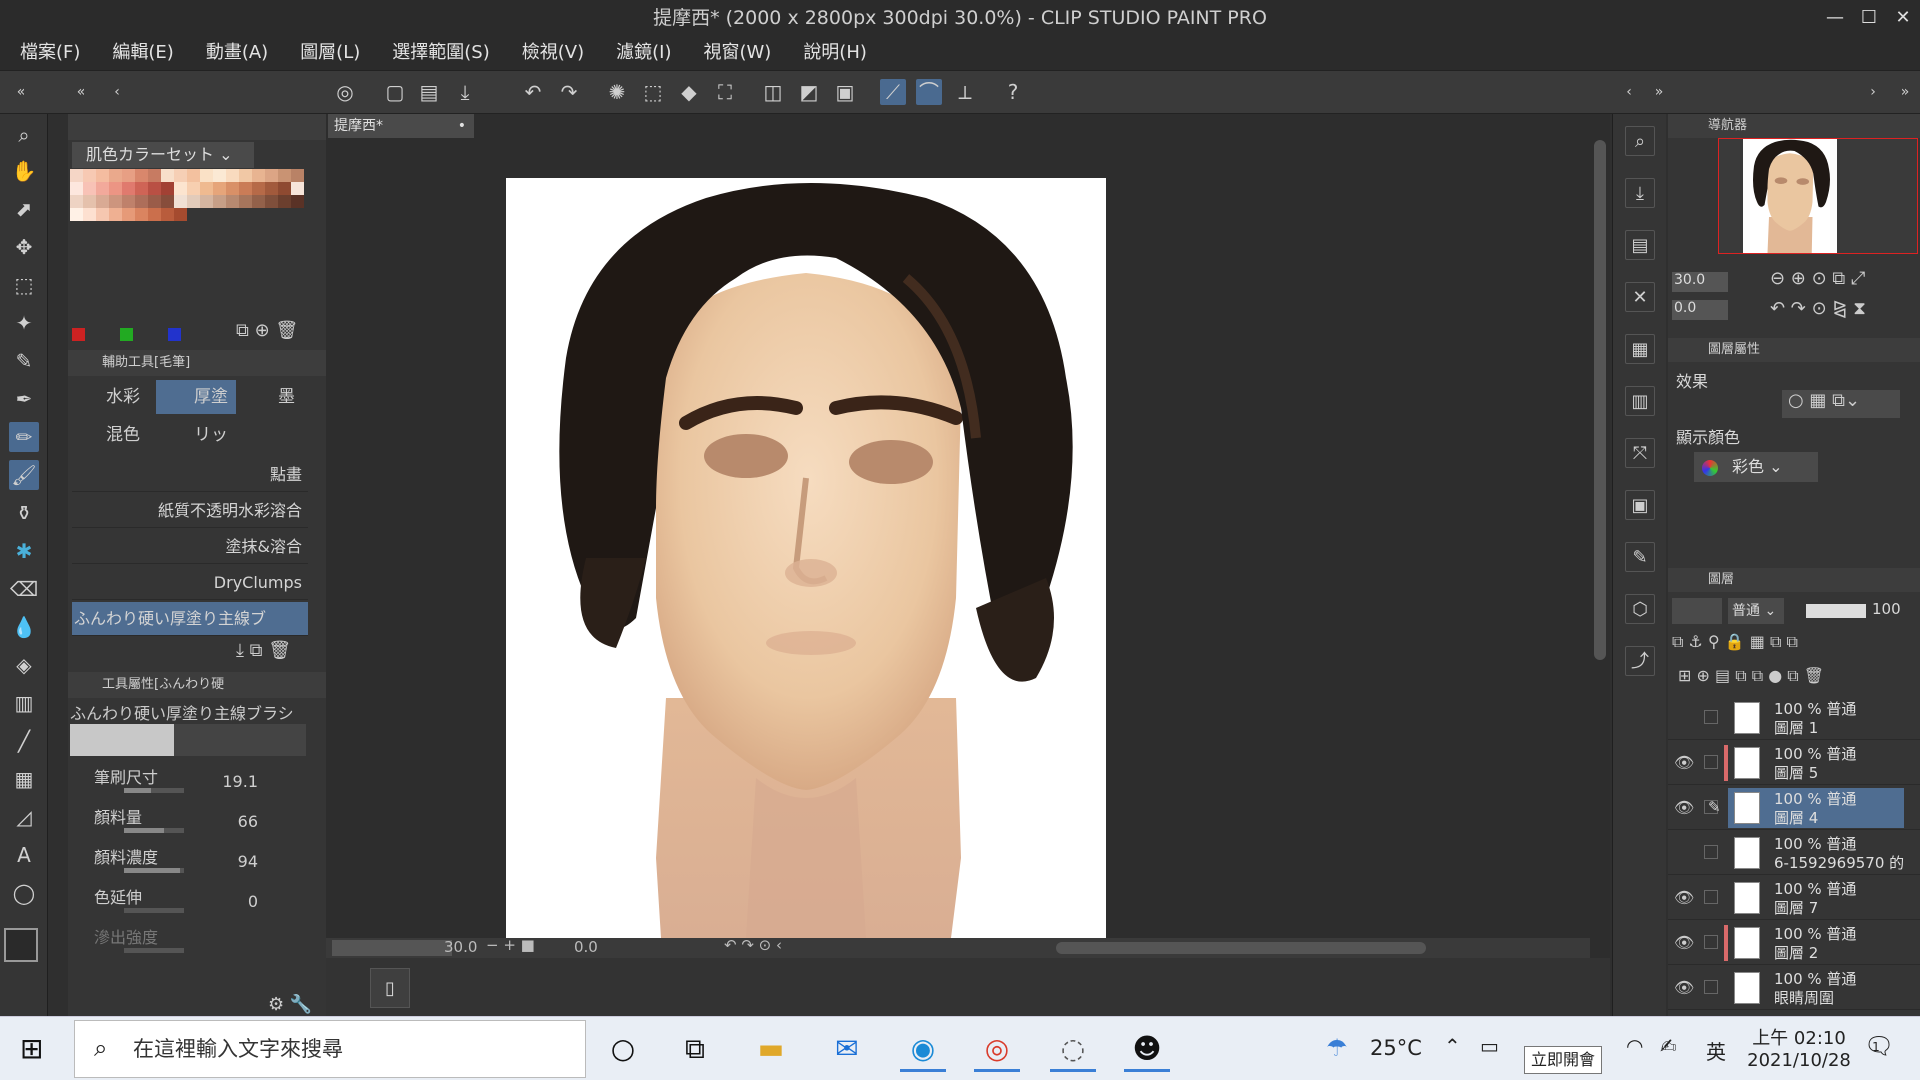 The width and height of the screenshot is (1920, 1080). I want to click on battery-icon: ▭, so click(1489, 1046).